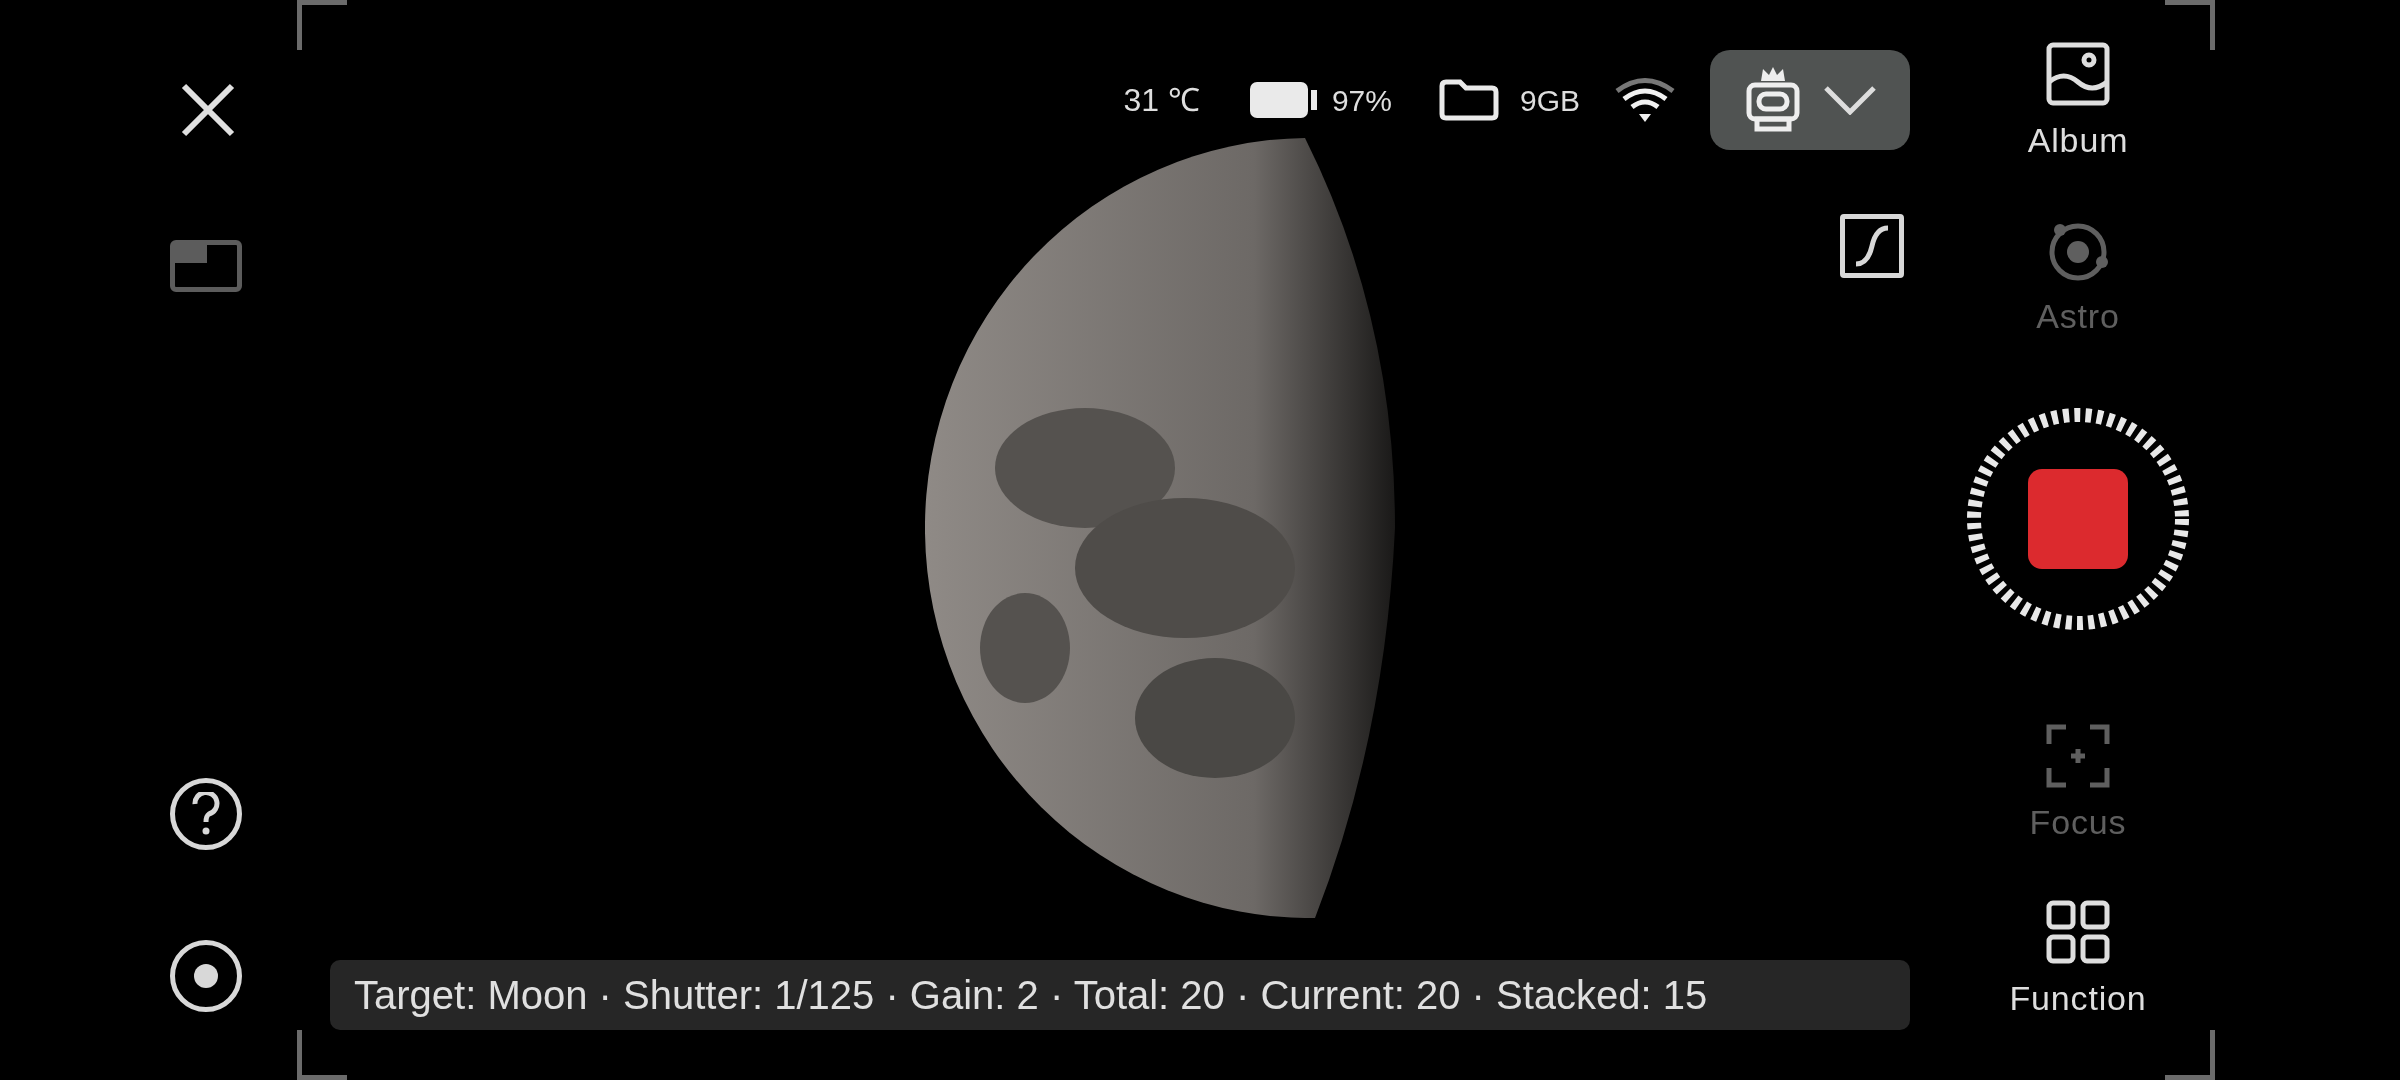 The image size is (2400, 1080). I want to click on focus-frame-icon, so click(2078, 756).